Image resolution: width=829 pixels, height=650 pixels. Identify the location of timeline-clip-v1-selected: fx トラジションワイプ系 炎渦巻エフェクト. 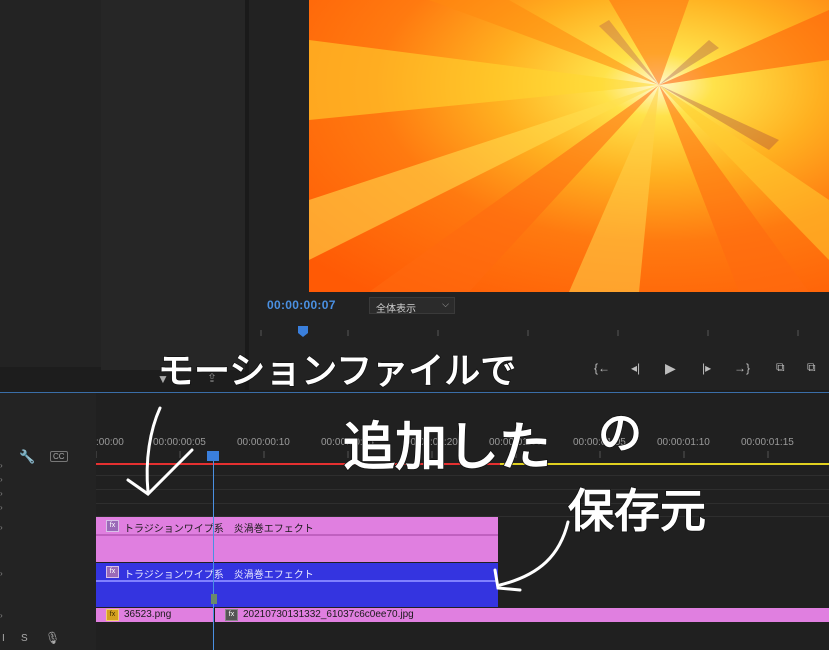
(297, 585).